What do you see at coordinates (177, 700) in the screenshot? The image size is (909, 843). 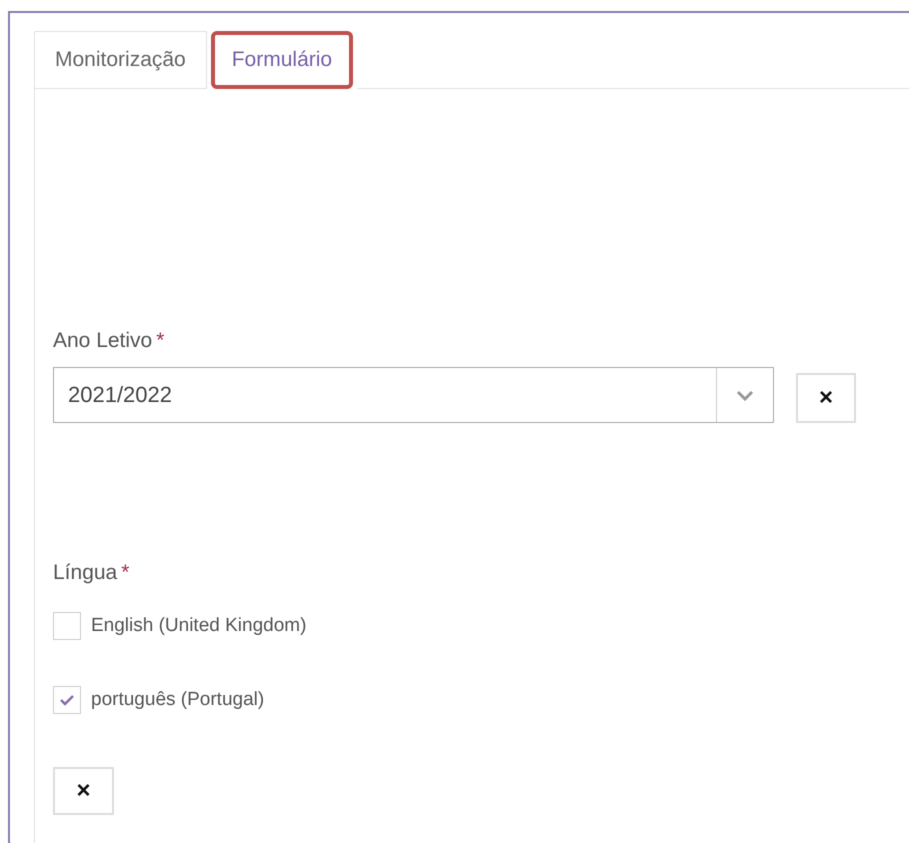 I see `checkbox-label: português (Portugal)` at bounding box center [177, 700].